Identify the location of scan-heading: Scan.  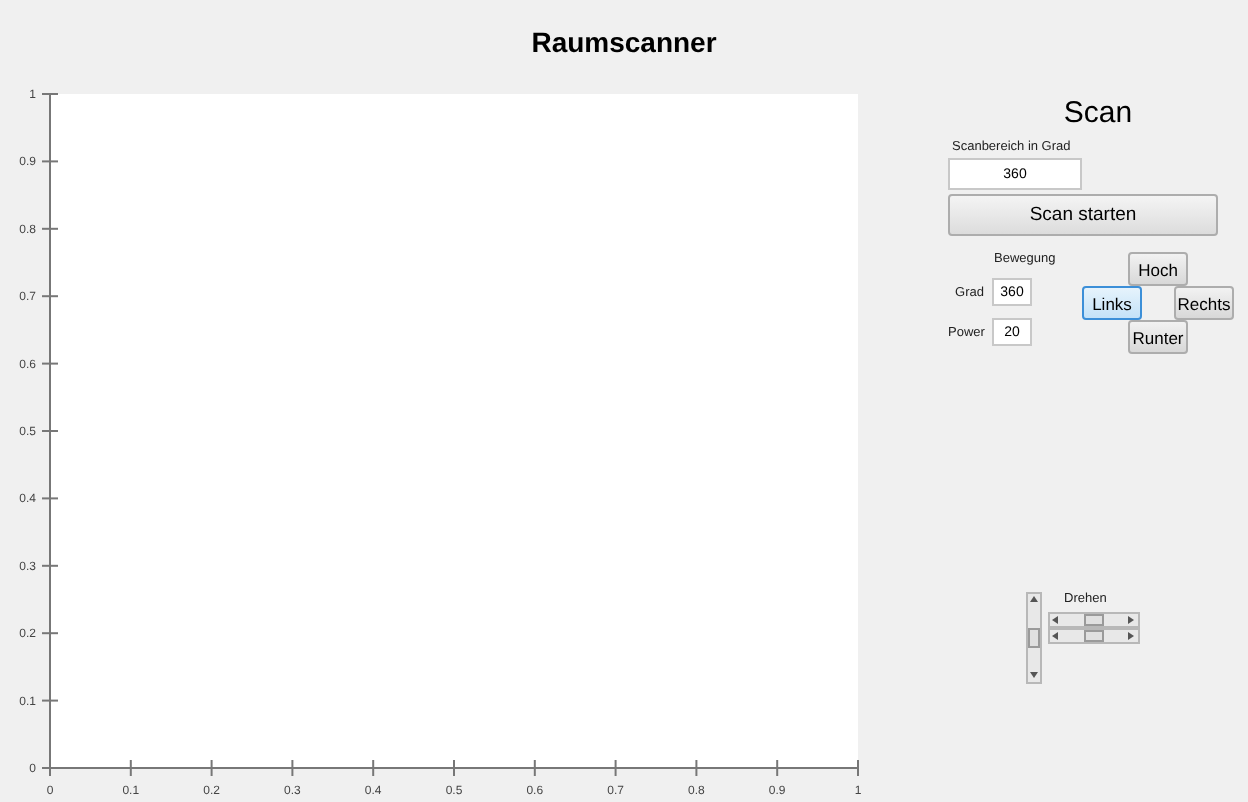
(1098, 114).